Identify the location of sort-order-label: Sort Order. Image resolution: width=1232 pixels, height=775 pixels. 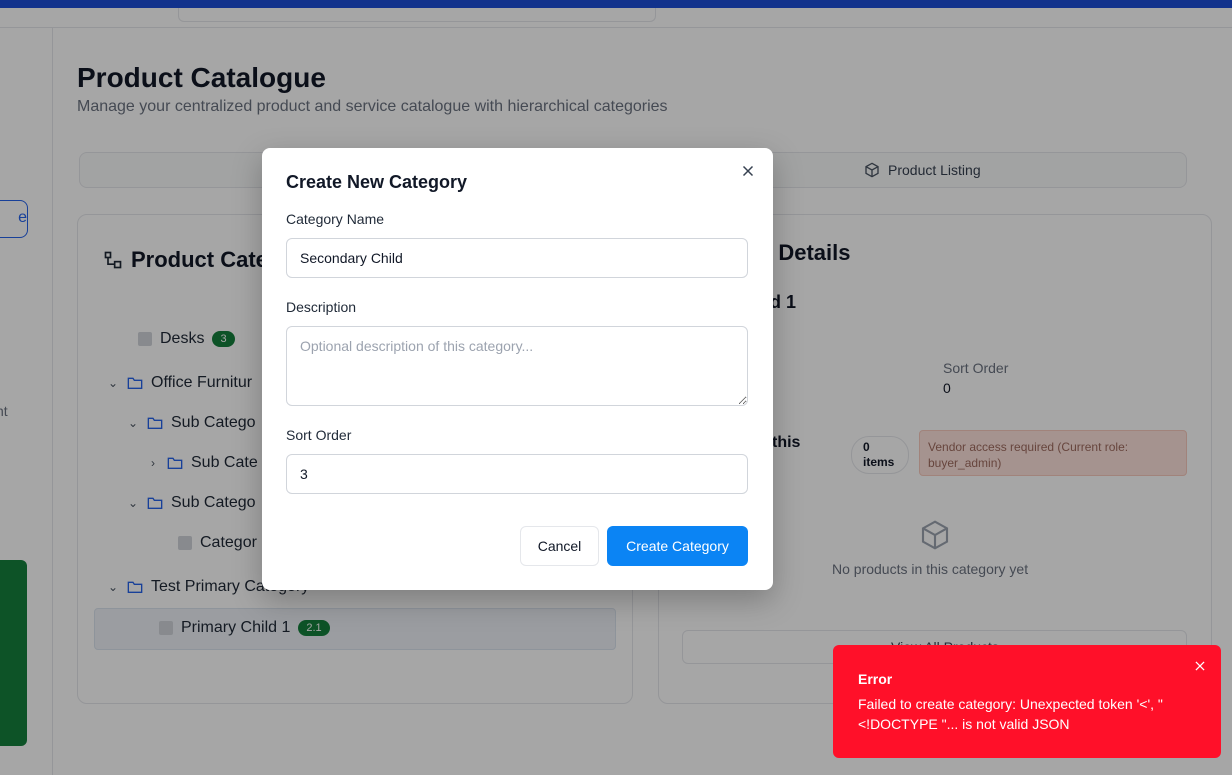
(319, 435).